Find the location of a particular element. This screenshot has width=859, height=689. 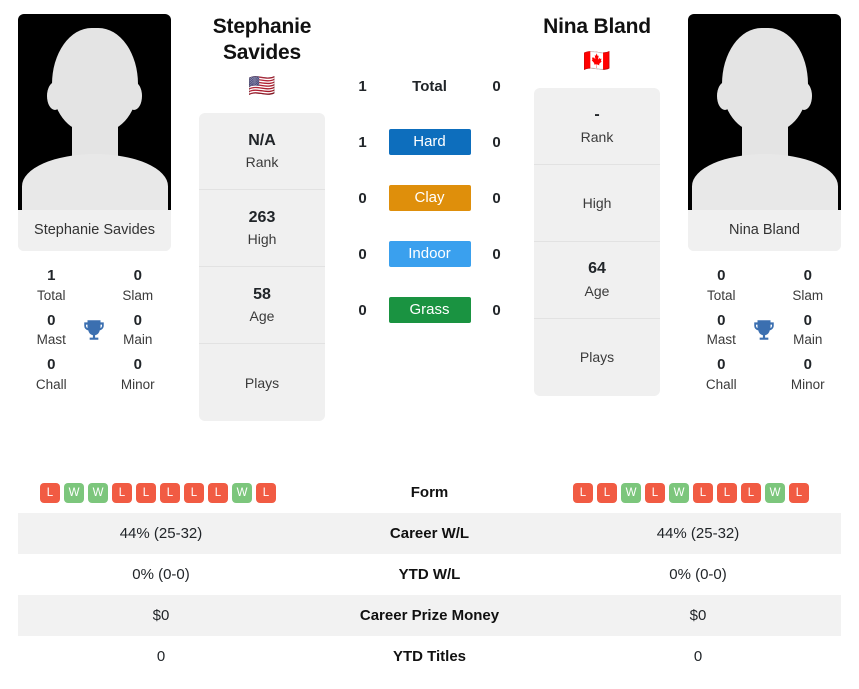

left-form-strip: LWWLLLLLWL is located at coordinates (161, 492).